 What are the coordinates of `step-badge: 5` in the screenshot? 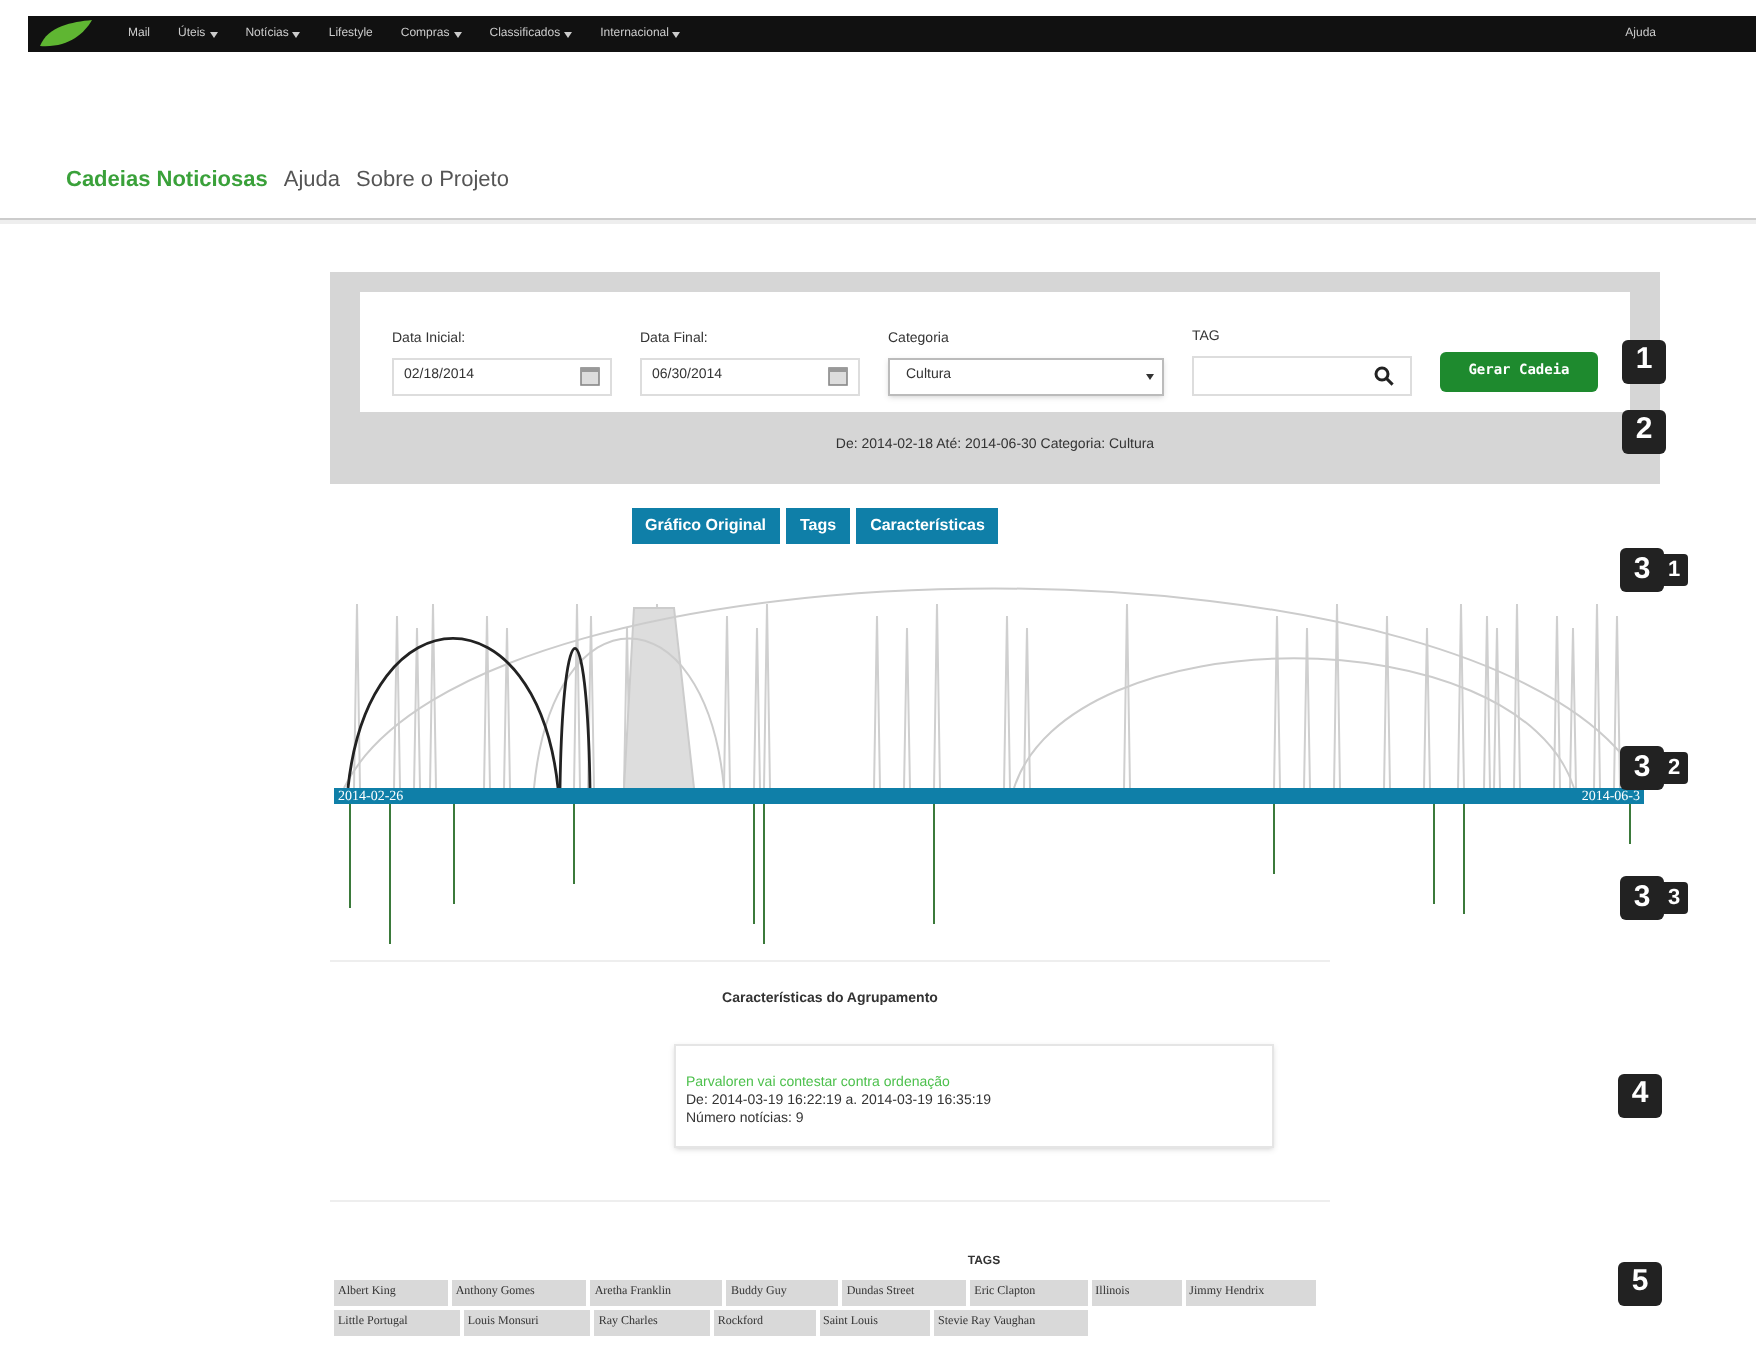 It's located at (1640, 1283).